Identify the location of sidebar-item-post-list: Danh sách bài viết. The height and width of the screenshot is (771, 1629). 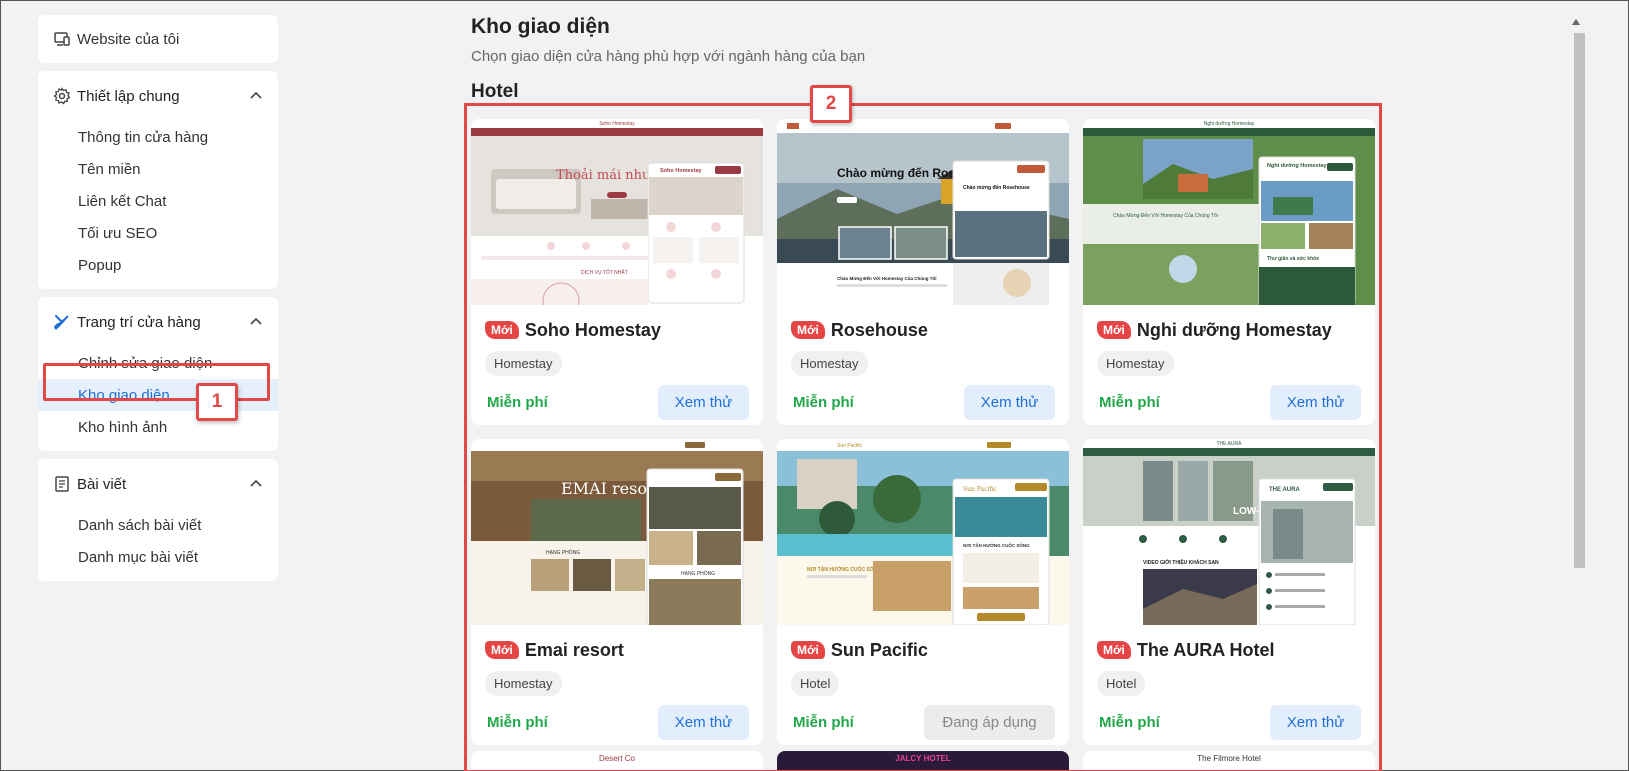
(158, 525).